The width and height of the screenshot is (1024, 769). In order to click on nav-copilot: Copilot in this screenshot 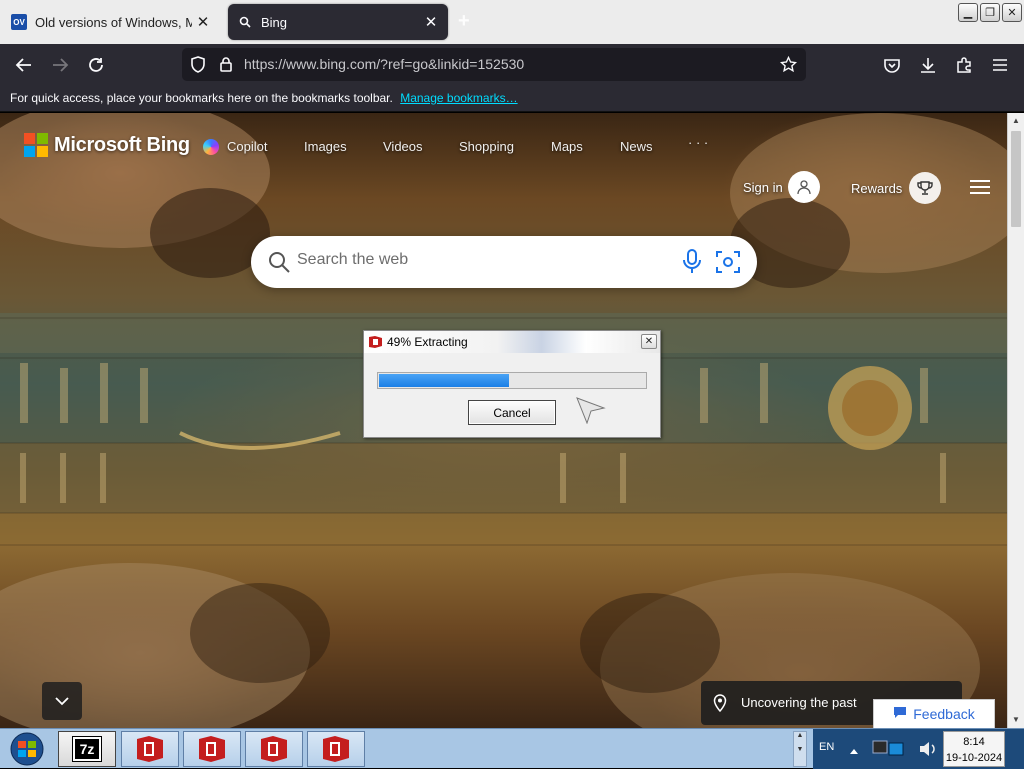, I will do `click(247, 146)`.